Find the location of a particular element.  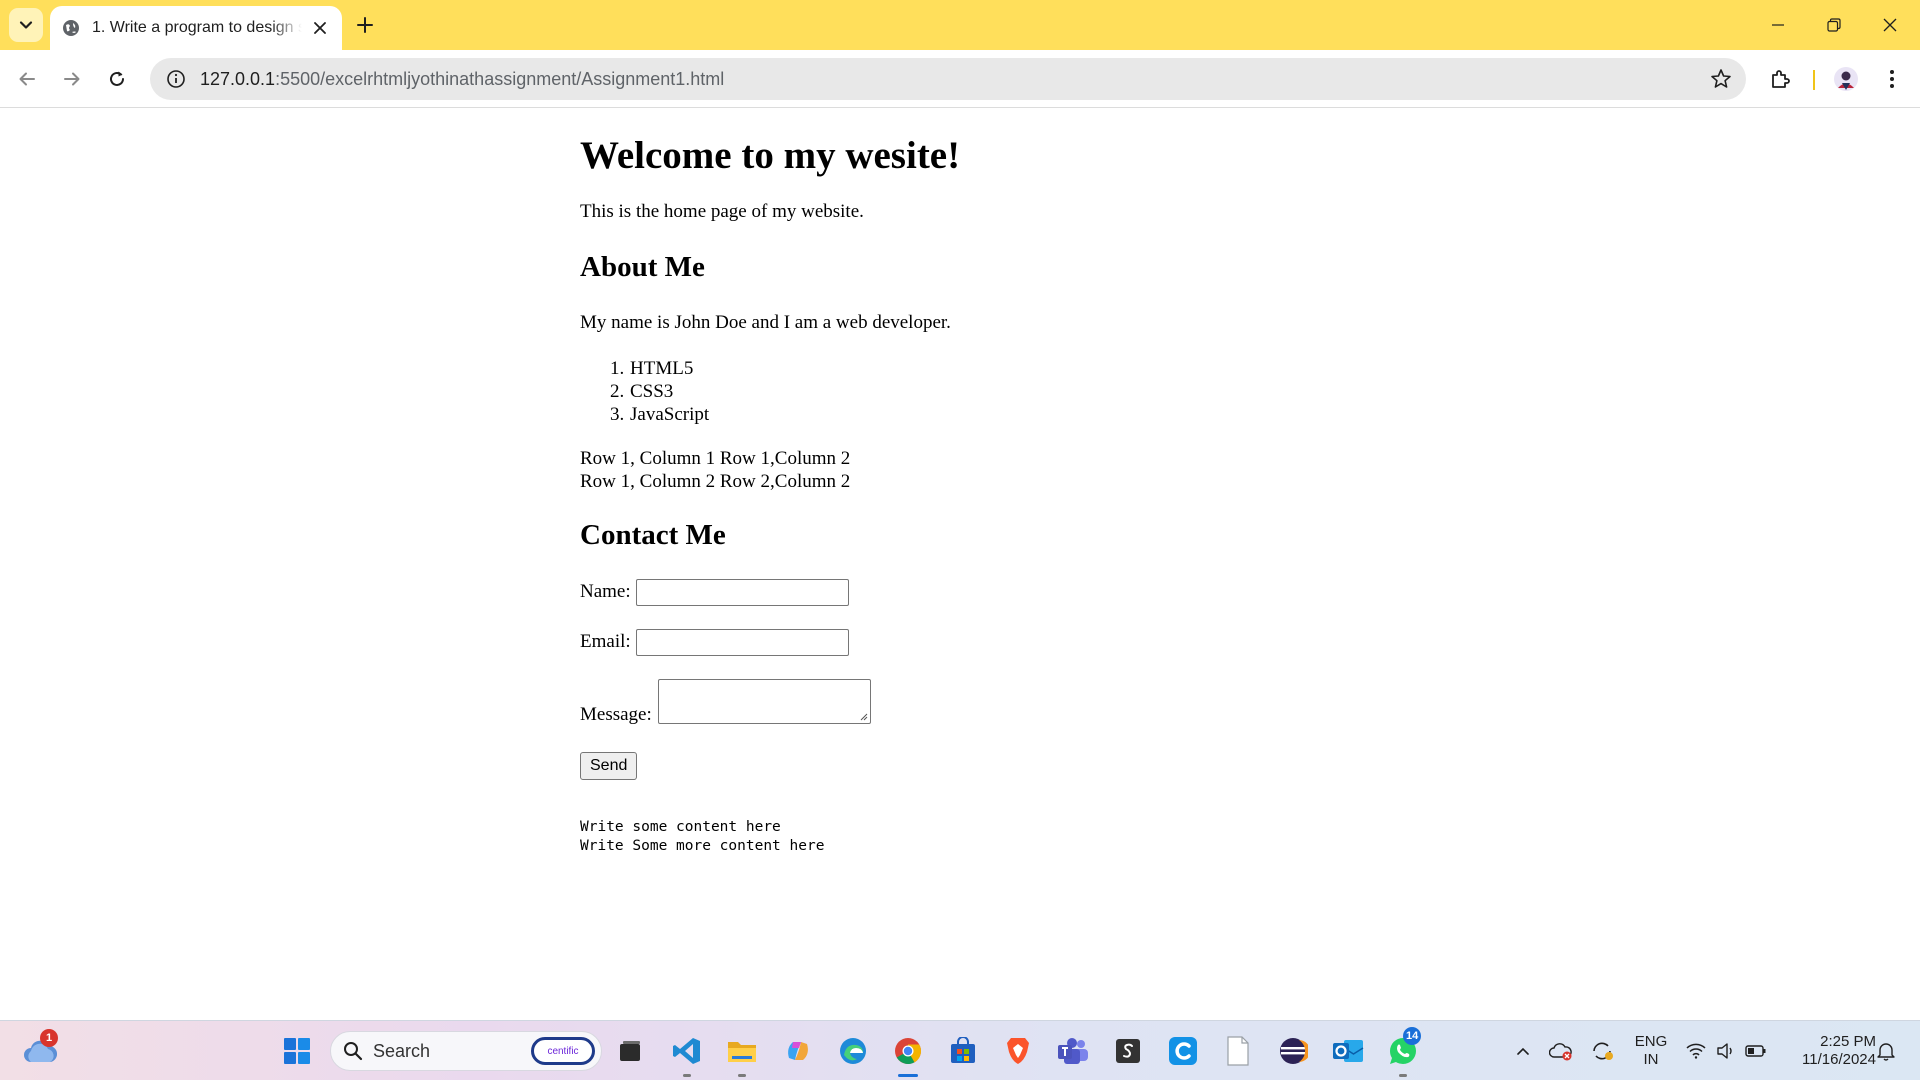

start-button is located at coordinates (297, 1051).